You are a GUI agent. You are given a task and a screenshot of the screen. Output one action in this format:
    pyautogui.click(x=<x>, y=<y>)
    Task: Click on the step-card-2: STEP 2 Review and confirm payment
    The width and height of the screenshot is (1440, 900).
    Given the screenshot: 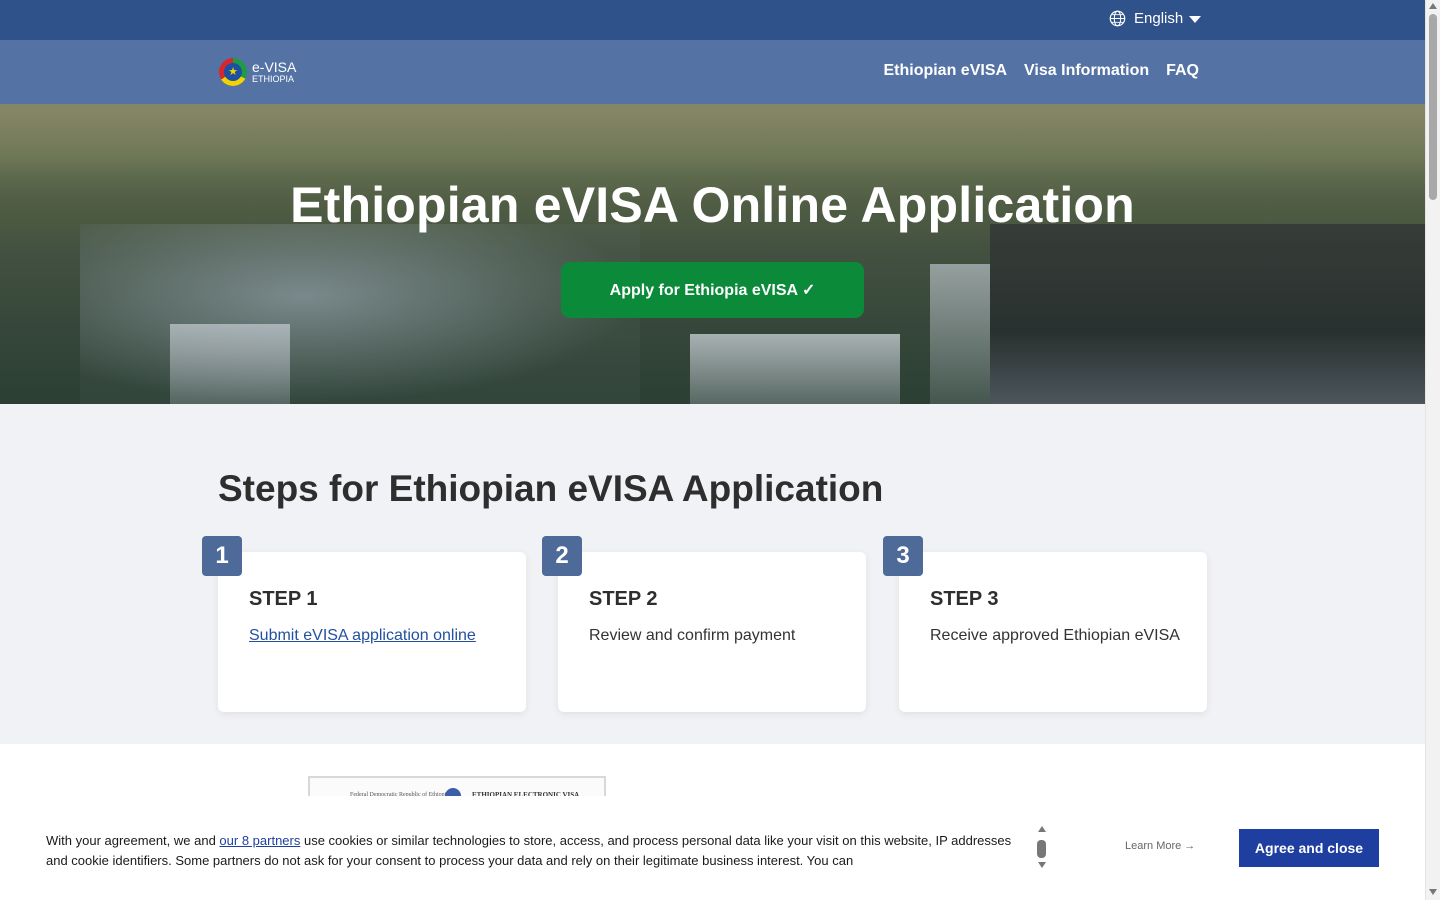 What is the action you would take?
    pyautogui.click(x=712, y=632)
    